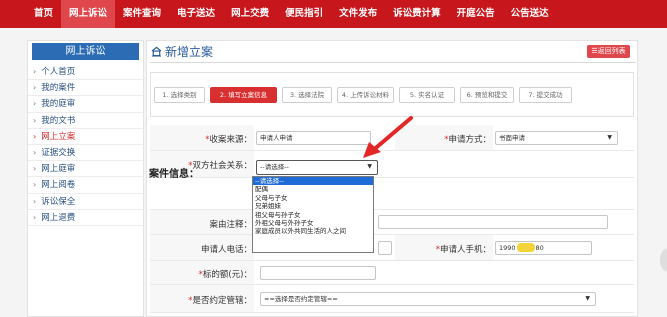 The width and height of the screenshot is (667, 317). I want to click on nav-item-1: 网上诉讼, so click(88, 14).